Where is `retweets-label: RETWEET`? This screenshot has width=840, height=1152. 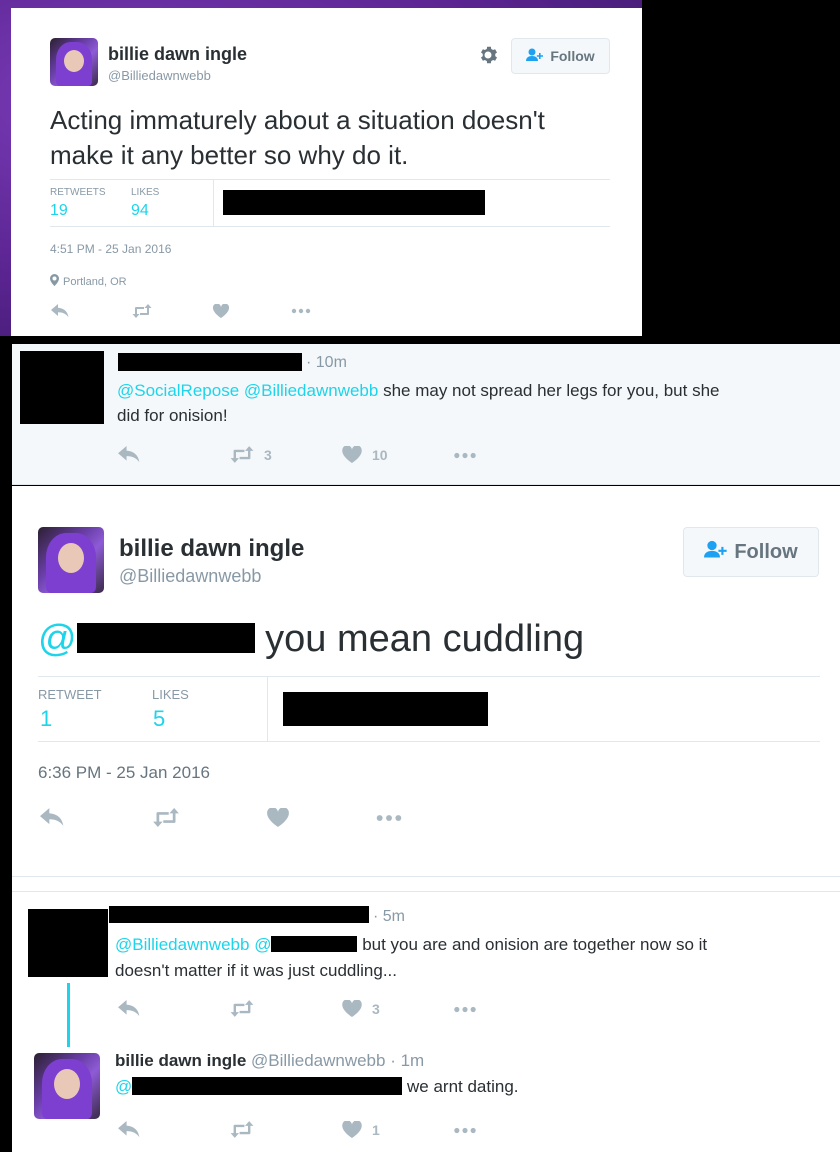 retweets-label: RETWEET is located at coordinates (70, 694).